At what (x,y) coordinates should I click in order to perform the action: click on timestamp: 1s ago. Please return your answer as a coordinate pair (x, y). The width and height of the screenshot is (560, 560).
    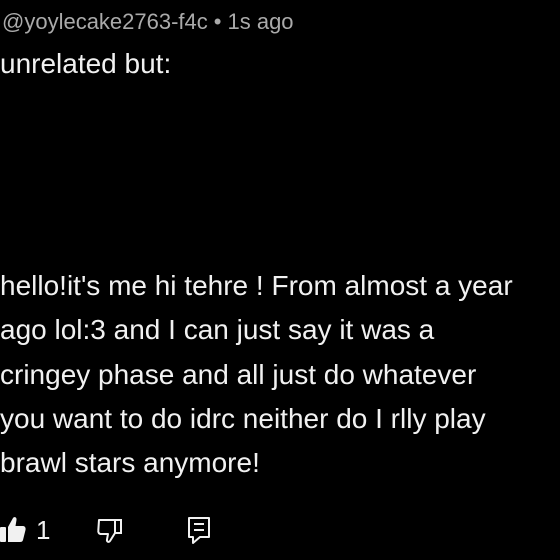
    Looking at the image, I should click on (260, 21).